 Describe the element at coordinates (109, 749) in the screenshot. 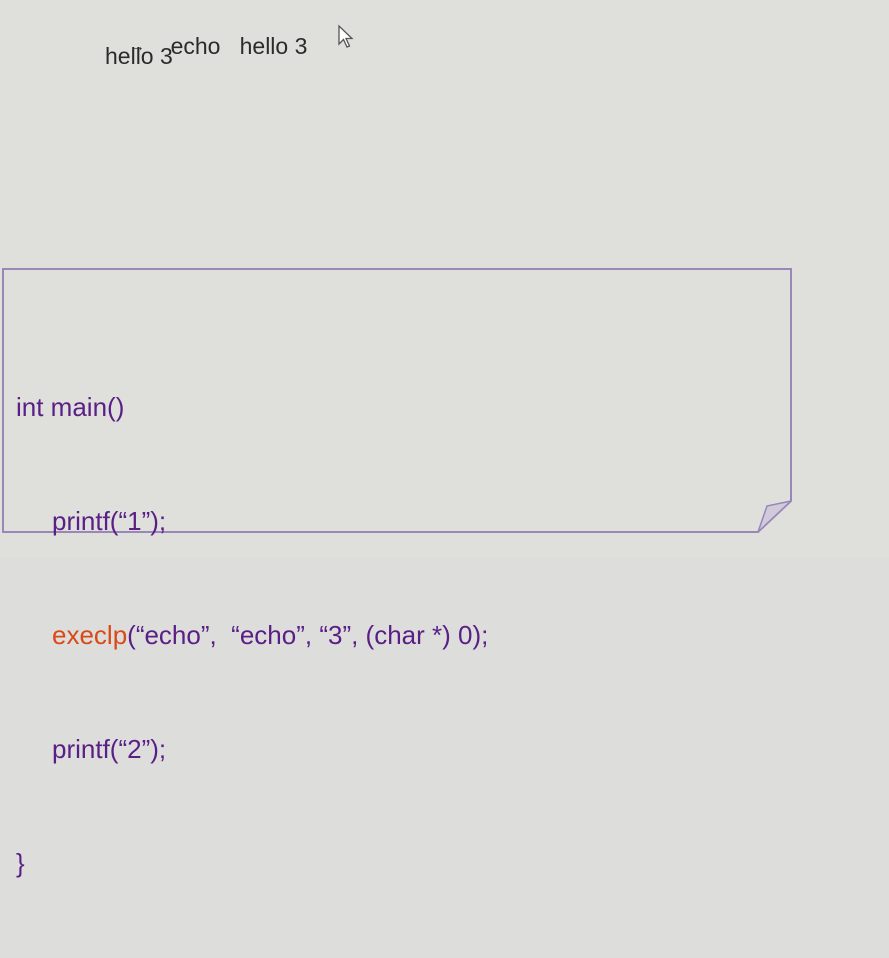

I see `code-line-printf-2: printf(“2”);` at that location.